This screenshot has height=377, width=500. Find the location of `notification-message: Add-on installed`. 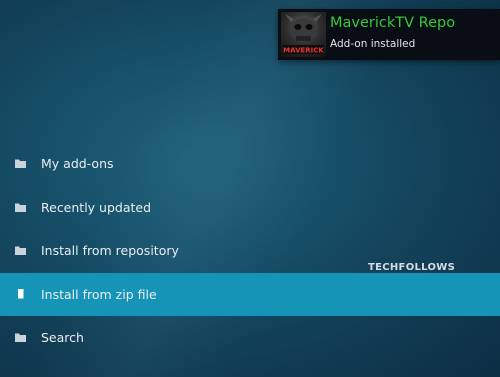

notification-message: Add-on installed is located at coordinates (373, 44).